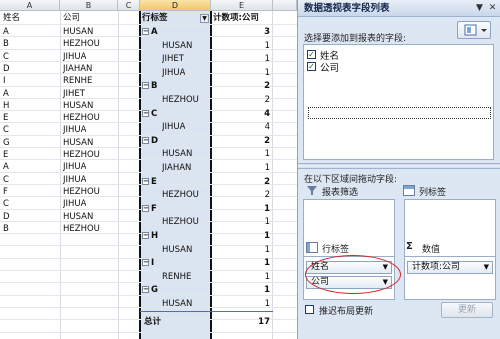 This screenshot has width=500, height=339. What do you see at coordinates (176, 277) in the screenshot?
I see `pivot-item-label: RENHE` at bounding box center [176, 277].